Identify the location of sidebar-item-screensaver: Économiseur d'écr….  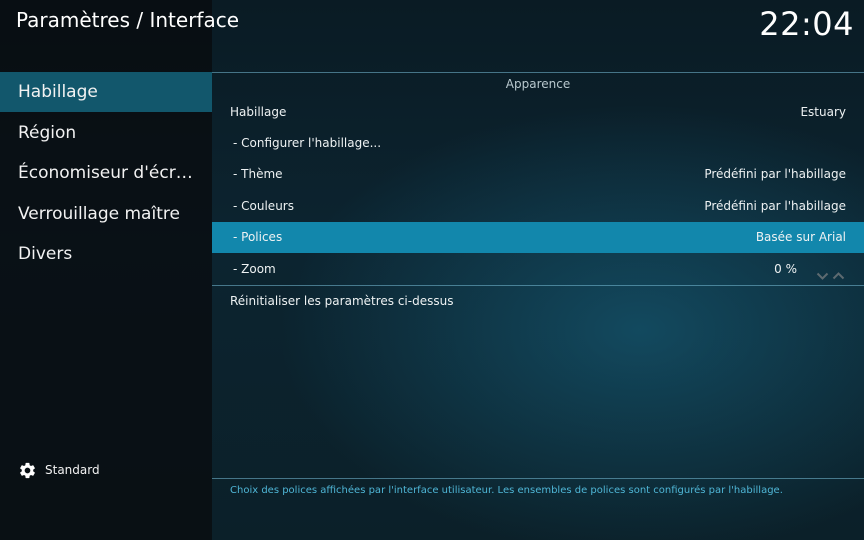
(106, 173).